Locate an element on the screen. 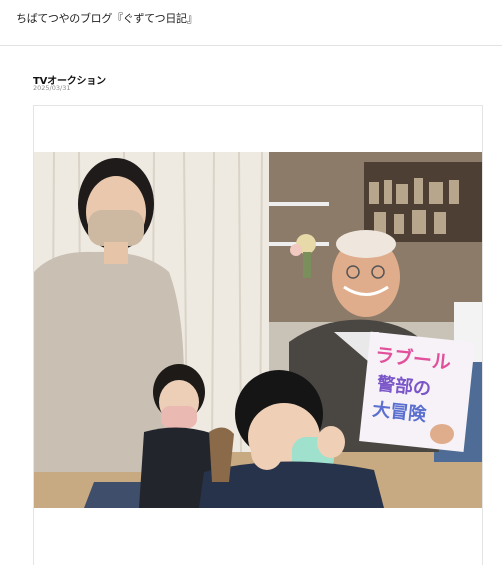  entry-date: 2025/03/31 is located at coordinates (52, 88).